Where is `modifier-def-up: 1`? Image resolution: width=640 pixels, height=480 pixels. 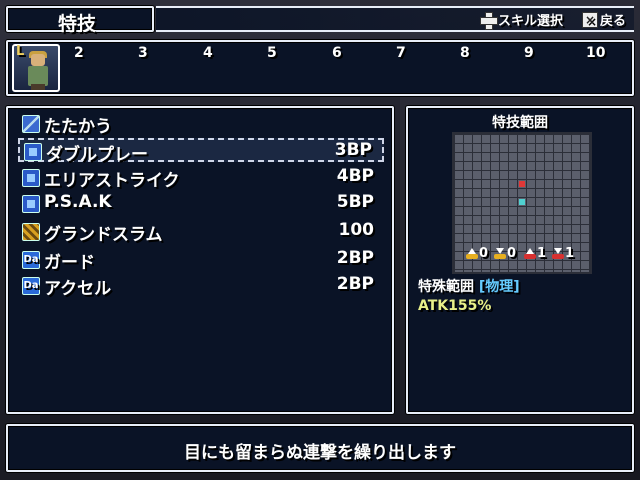 modifier-def-up: 1 is located at coordinates (535, 253).